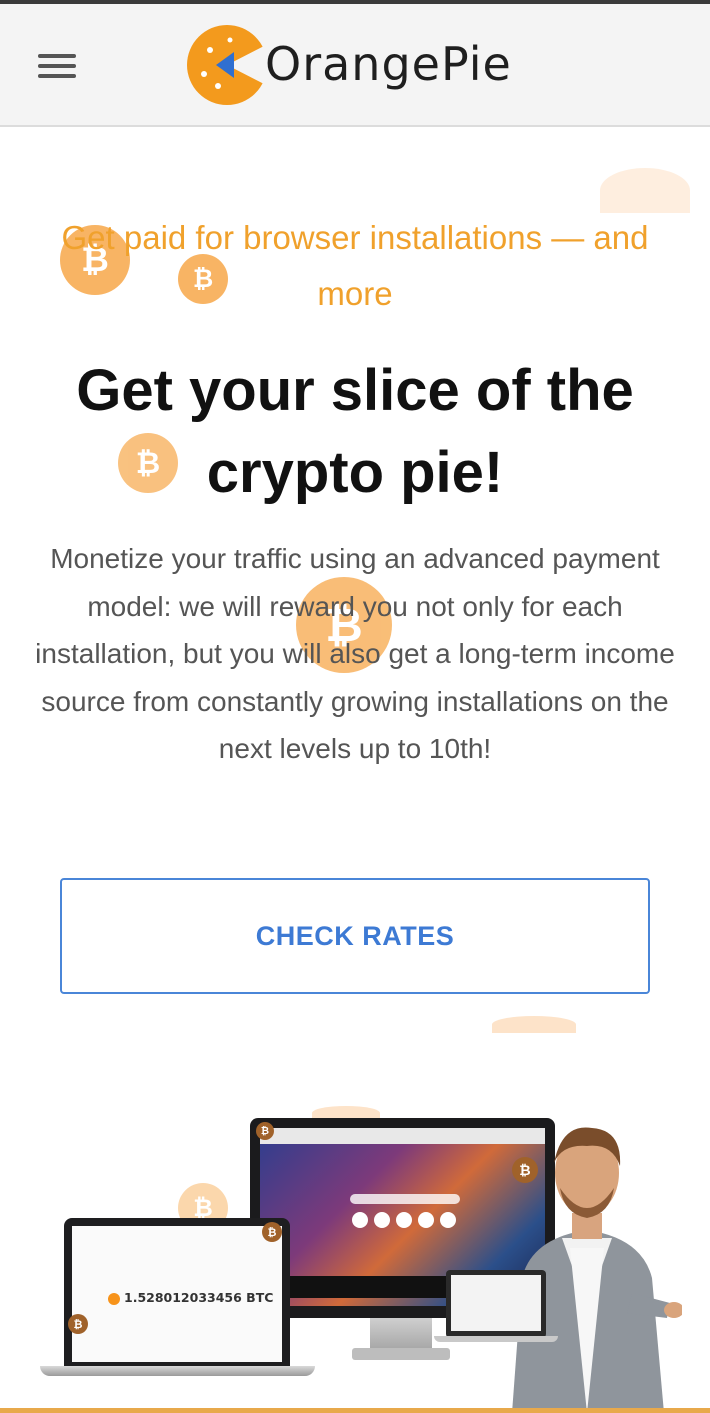  I want to click on site-header: OrangePie, so click(355, 65).